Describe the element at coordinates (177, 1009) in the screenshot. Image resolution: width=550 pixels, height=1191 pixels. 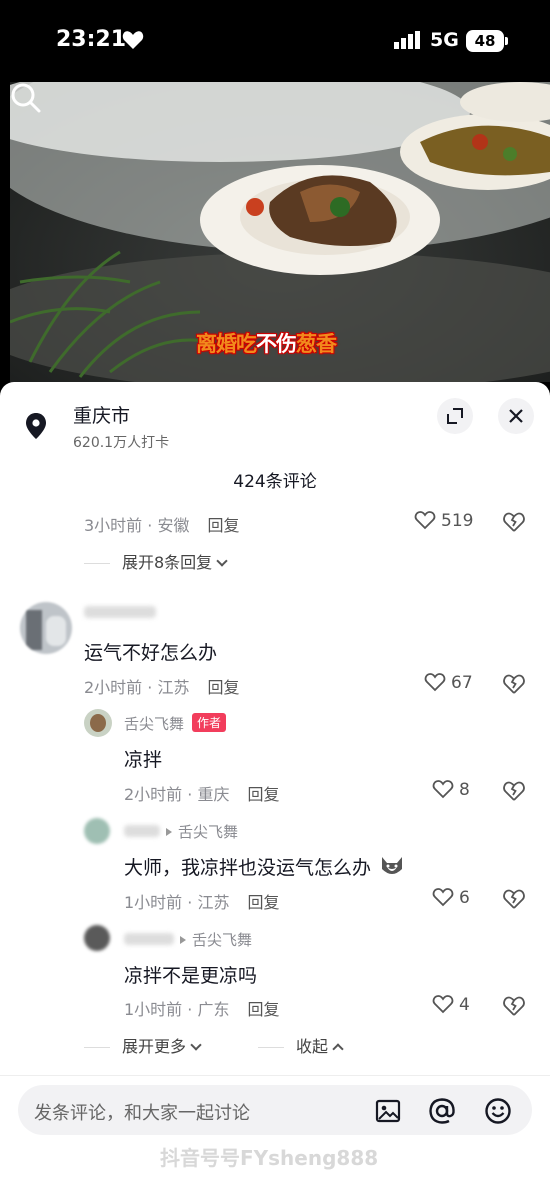
I see `reply-time-location: 1小时前 · 广东` at that location.